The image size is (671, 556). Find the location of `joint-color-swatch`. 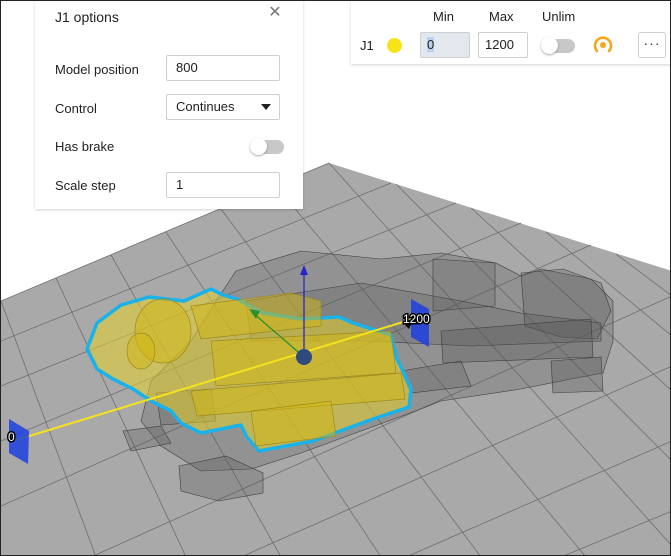

joint-color-swatch is located at coordinates (394, 45).